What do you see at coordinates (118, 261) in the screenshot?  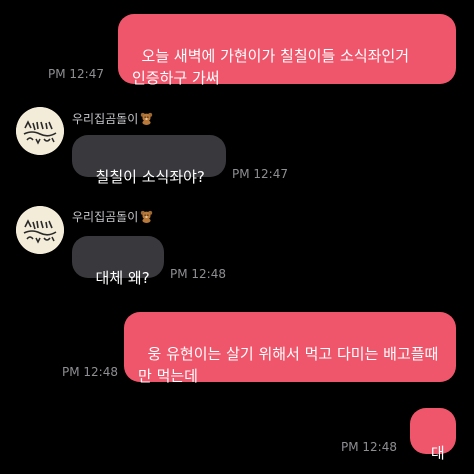 I see `incoming-message-bubble: 대체 왜?` at bounding box center [118, 261].